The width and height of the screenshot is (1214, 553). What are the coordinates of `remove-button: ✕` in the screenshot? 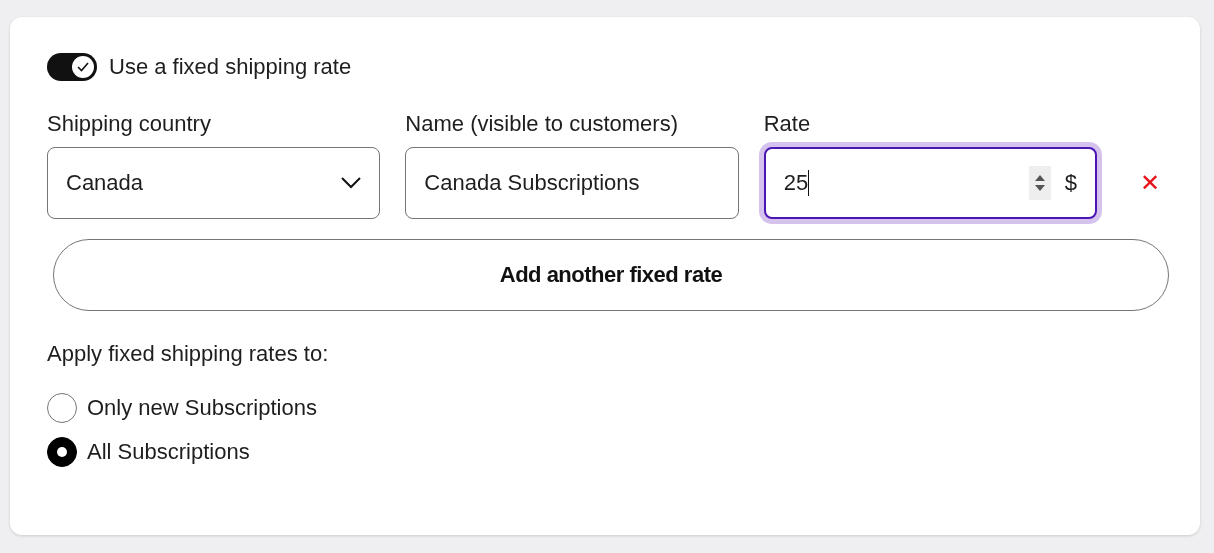 It's located at (1150, 183).